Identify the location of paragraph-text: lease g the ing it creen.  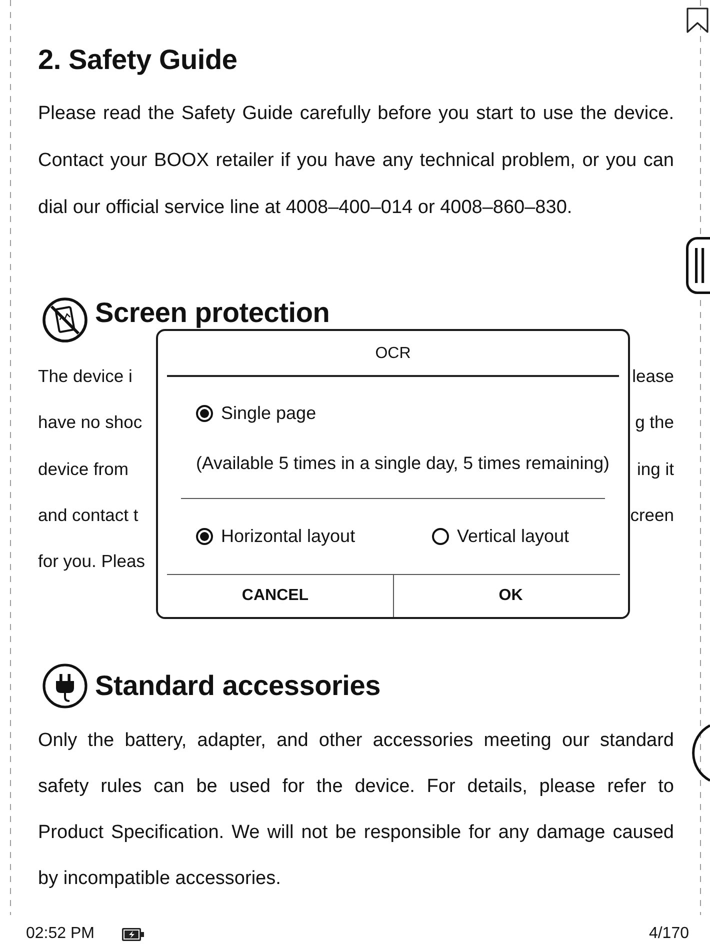
(652, 446).